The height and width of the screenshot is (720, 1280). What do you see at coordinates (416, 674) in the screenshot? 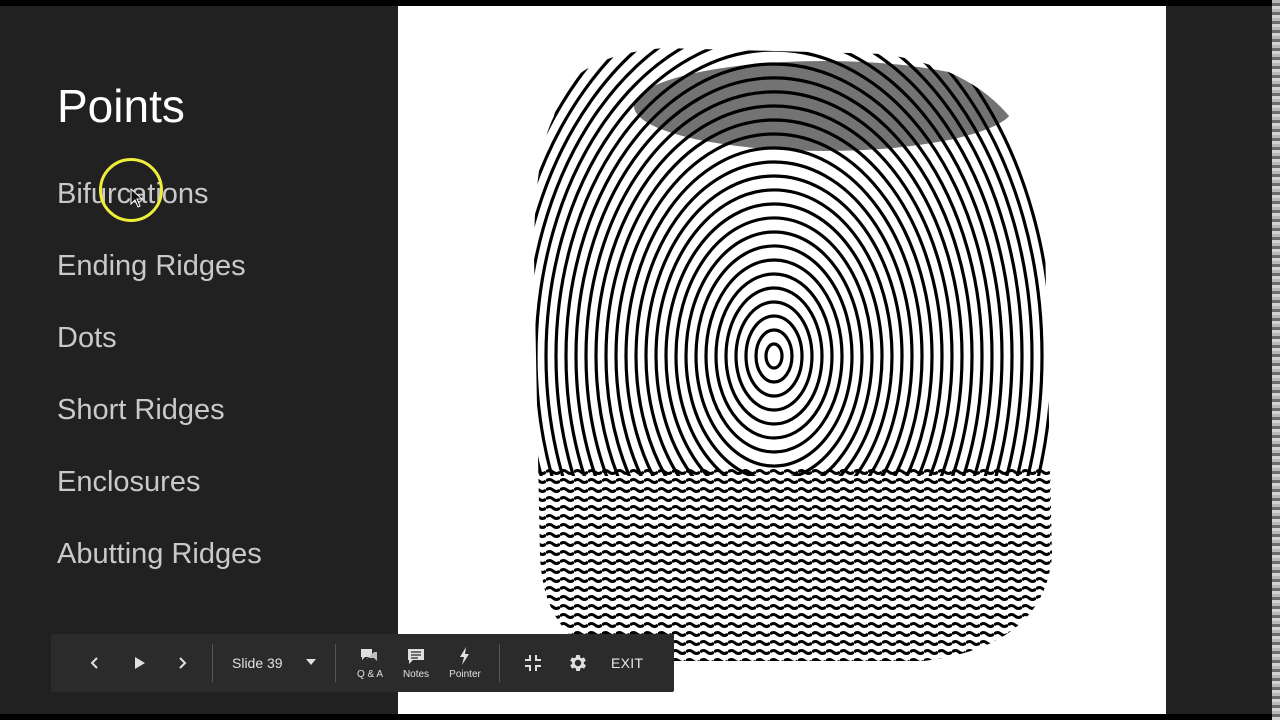
I see `notes-button-label: Notes` at bounding box center [416, 674].